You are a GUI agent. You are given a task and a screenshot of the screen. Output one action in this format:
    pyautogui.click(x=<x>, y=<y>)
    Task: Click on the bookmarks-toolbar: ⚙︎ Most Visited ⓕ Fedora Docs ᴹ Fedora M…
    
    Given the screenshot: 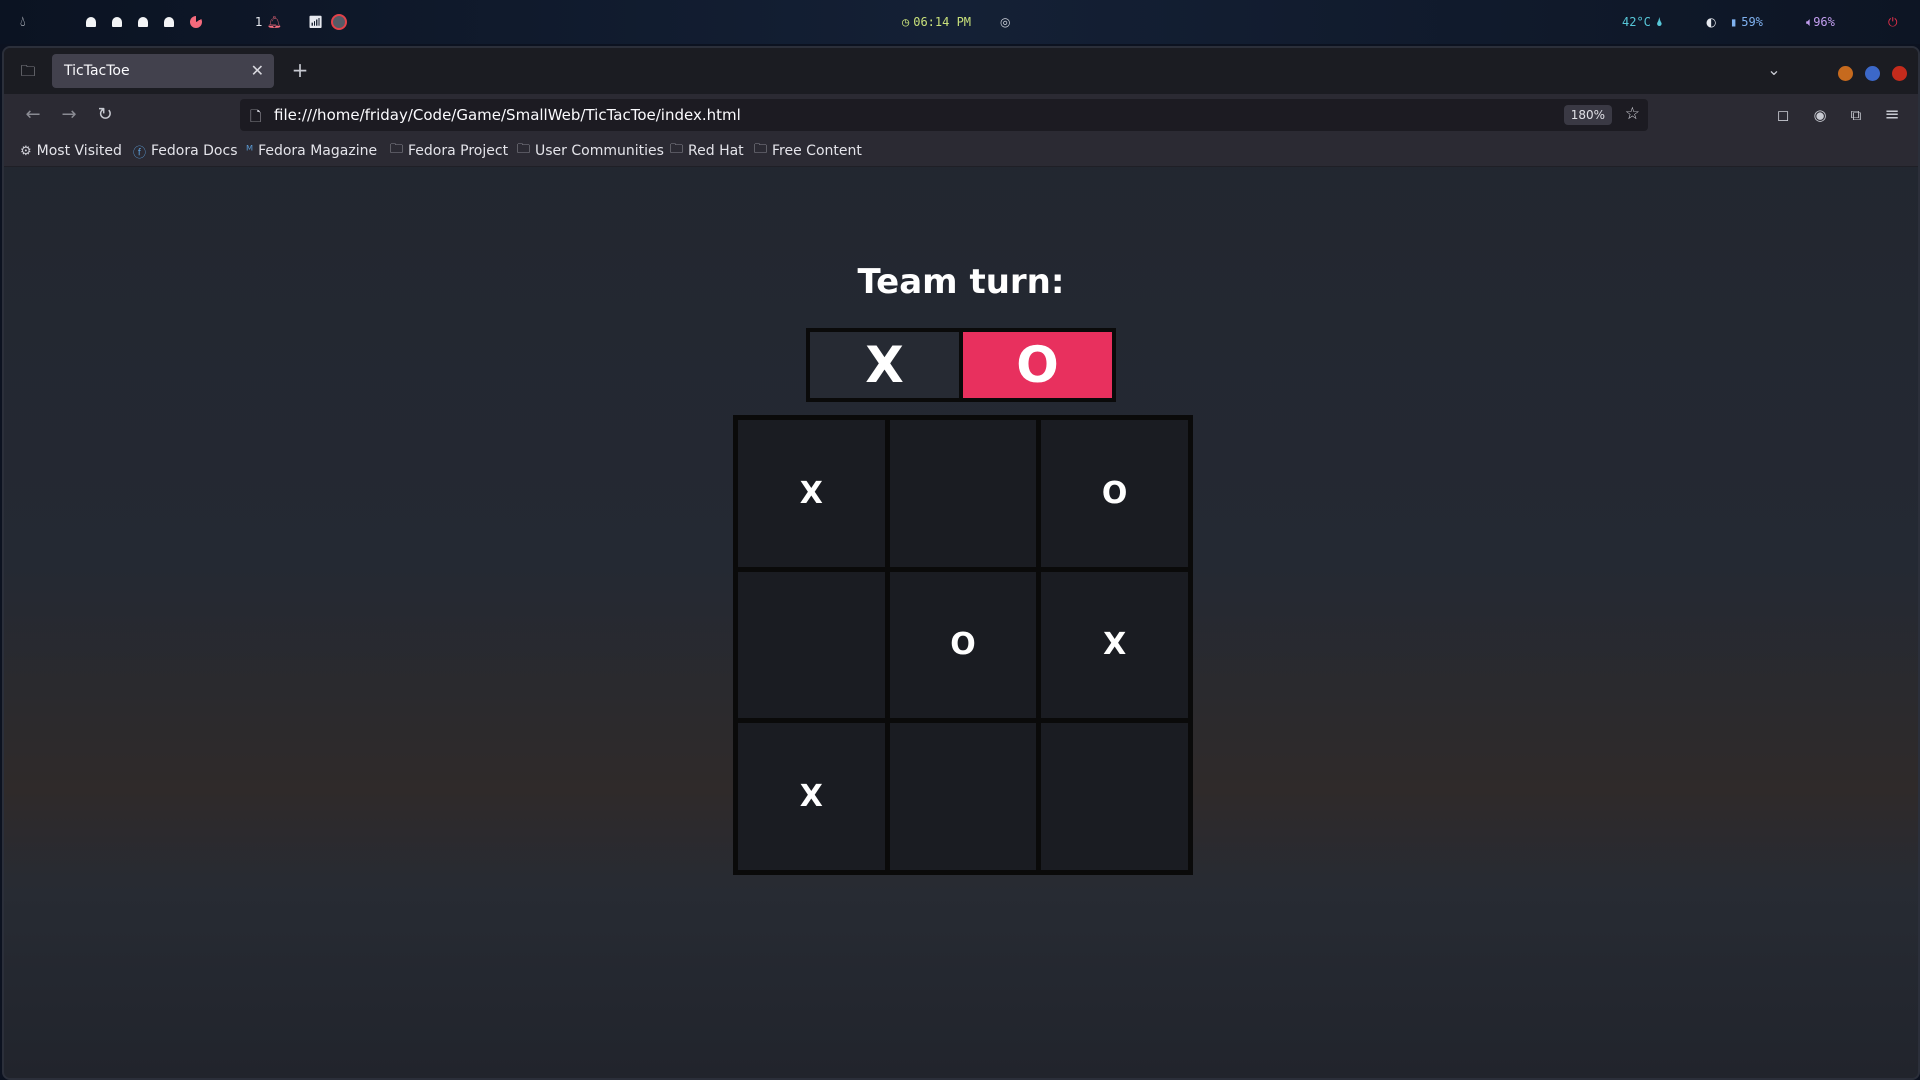 What is the action you would take?
    pyautogui.click(x=961, y=151)
    